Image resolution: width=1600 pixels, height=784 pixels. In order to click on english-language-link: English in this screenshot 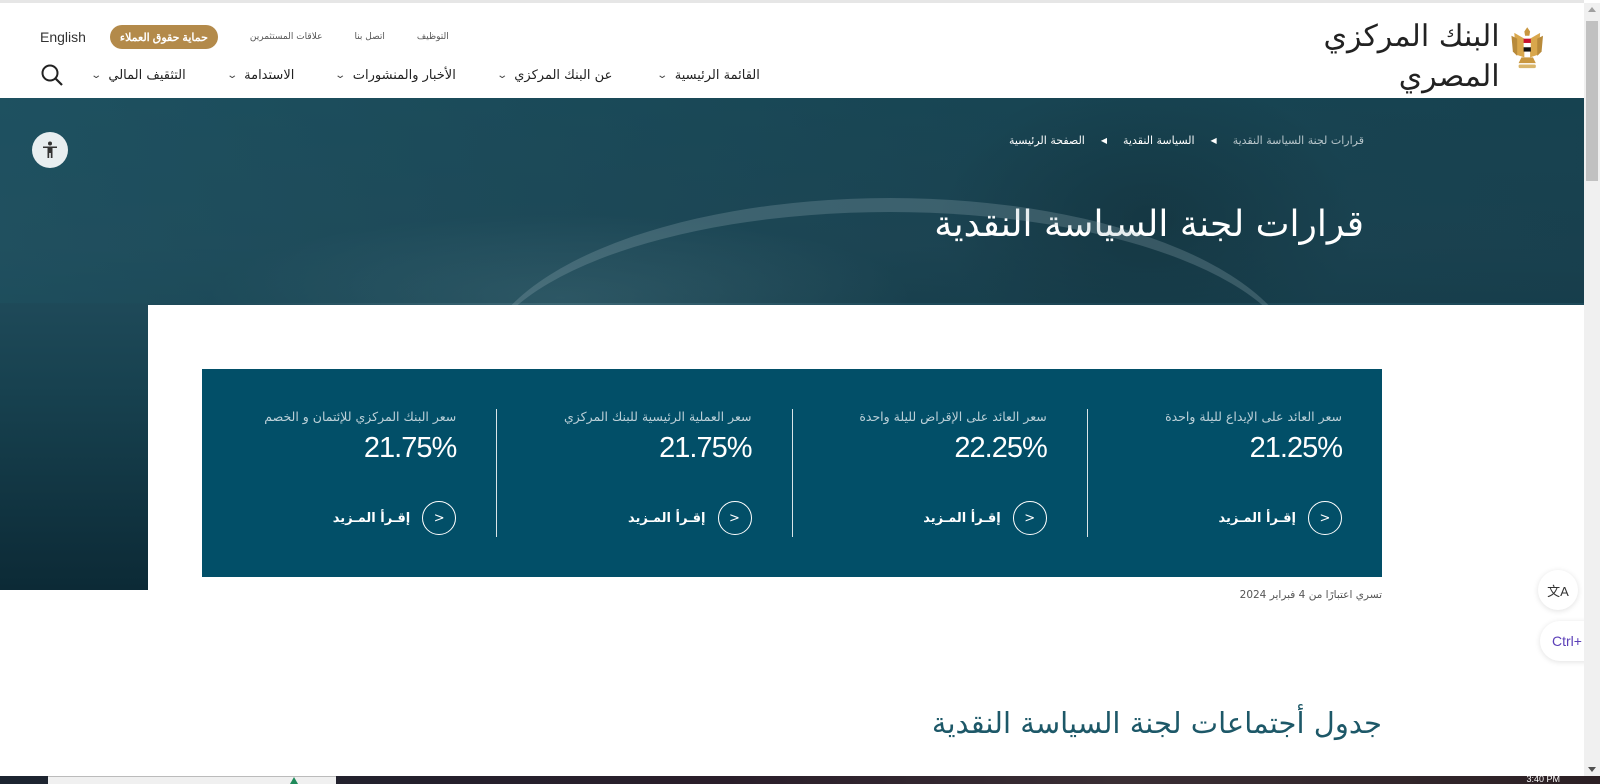, I will do `click(63, 37)`.